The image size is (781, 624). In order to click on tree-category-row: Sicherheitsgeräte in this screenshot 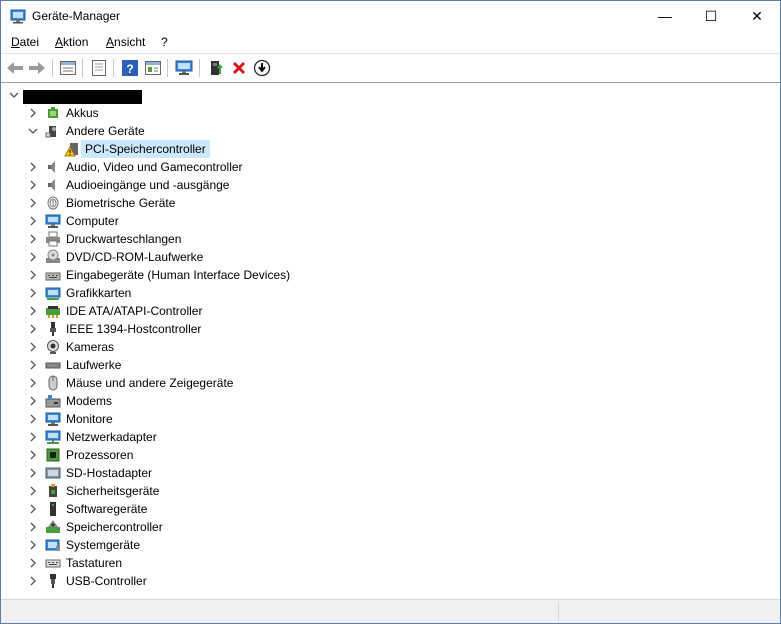, I will do `click(381, 491)`.